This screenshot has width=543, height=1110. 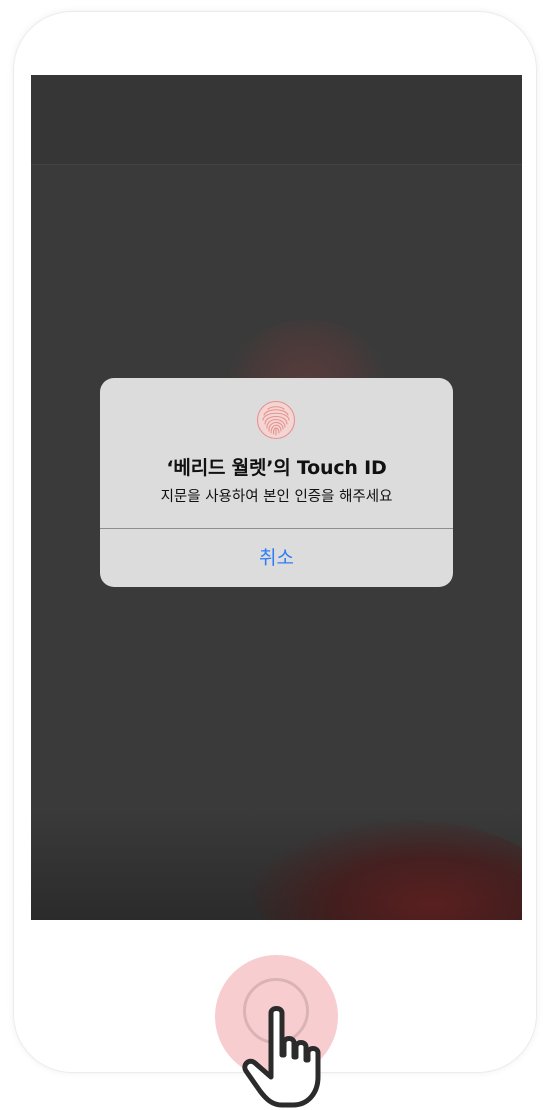 I want to click on cancel-button: 취소, so click(x=276, y=558).